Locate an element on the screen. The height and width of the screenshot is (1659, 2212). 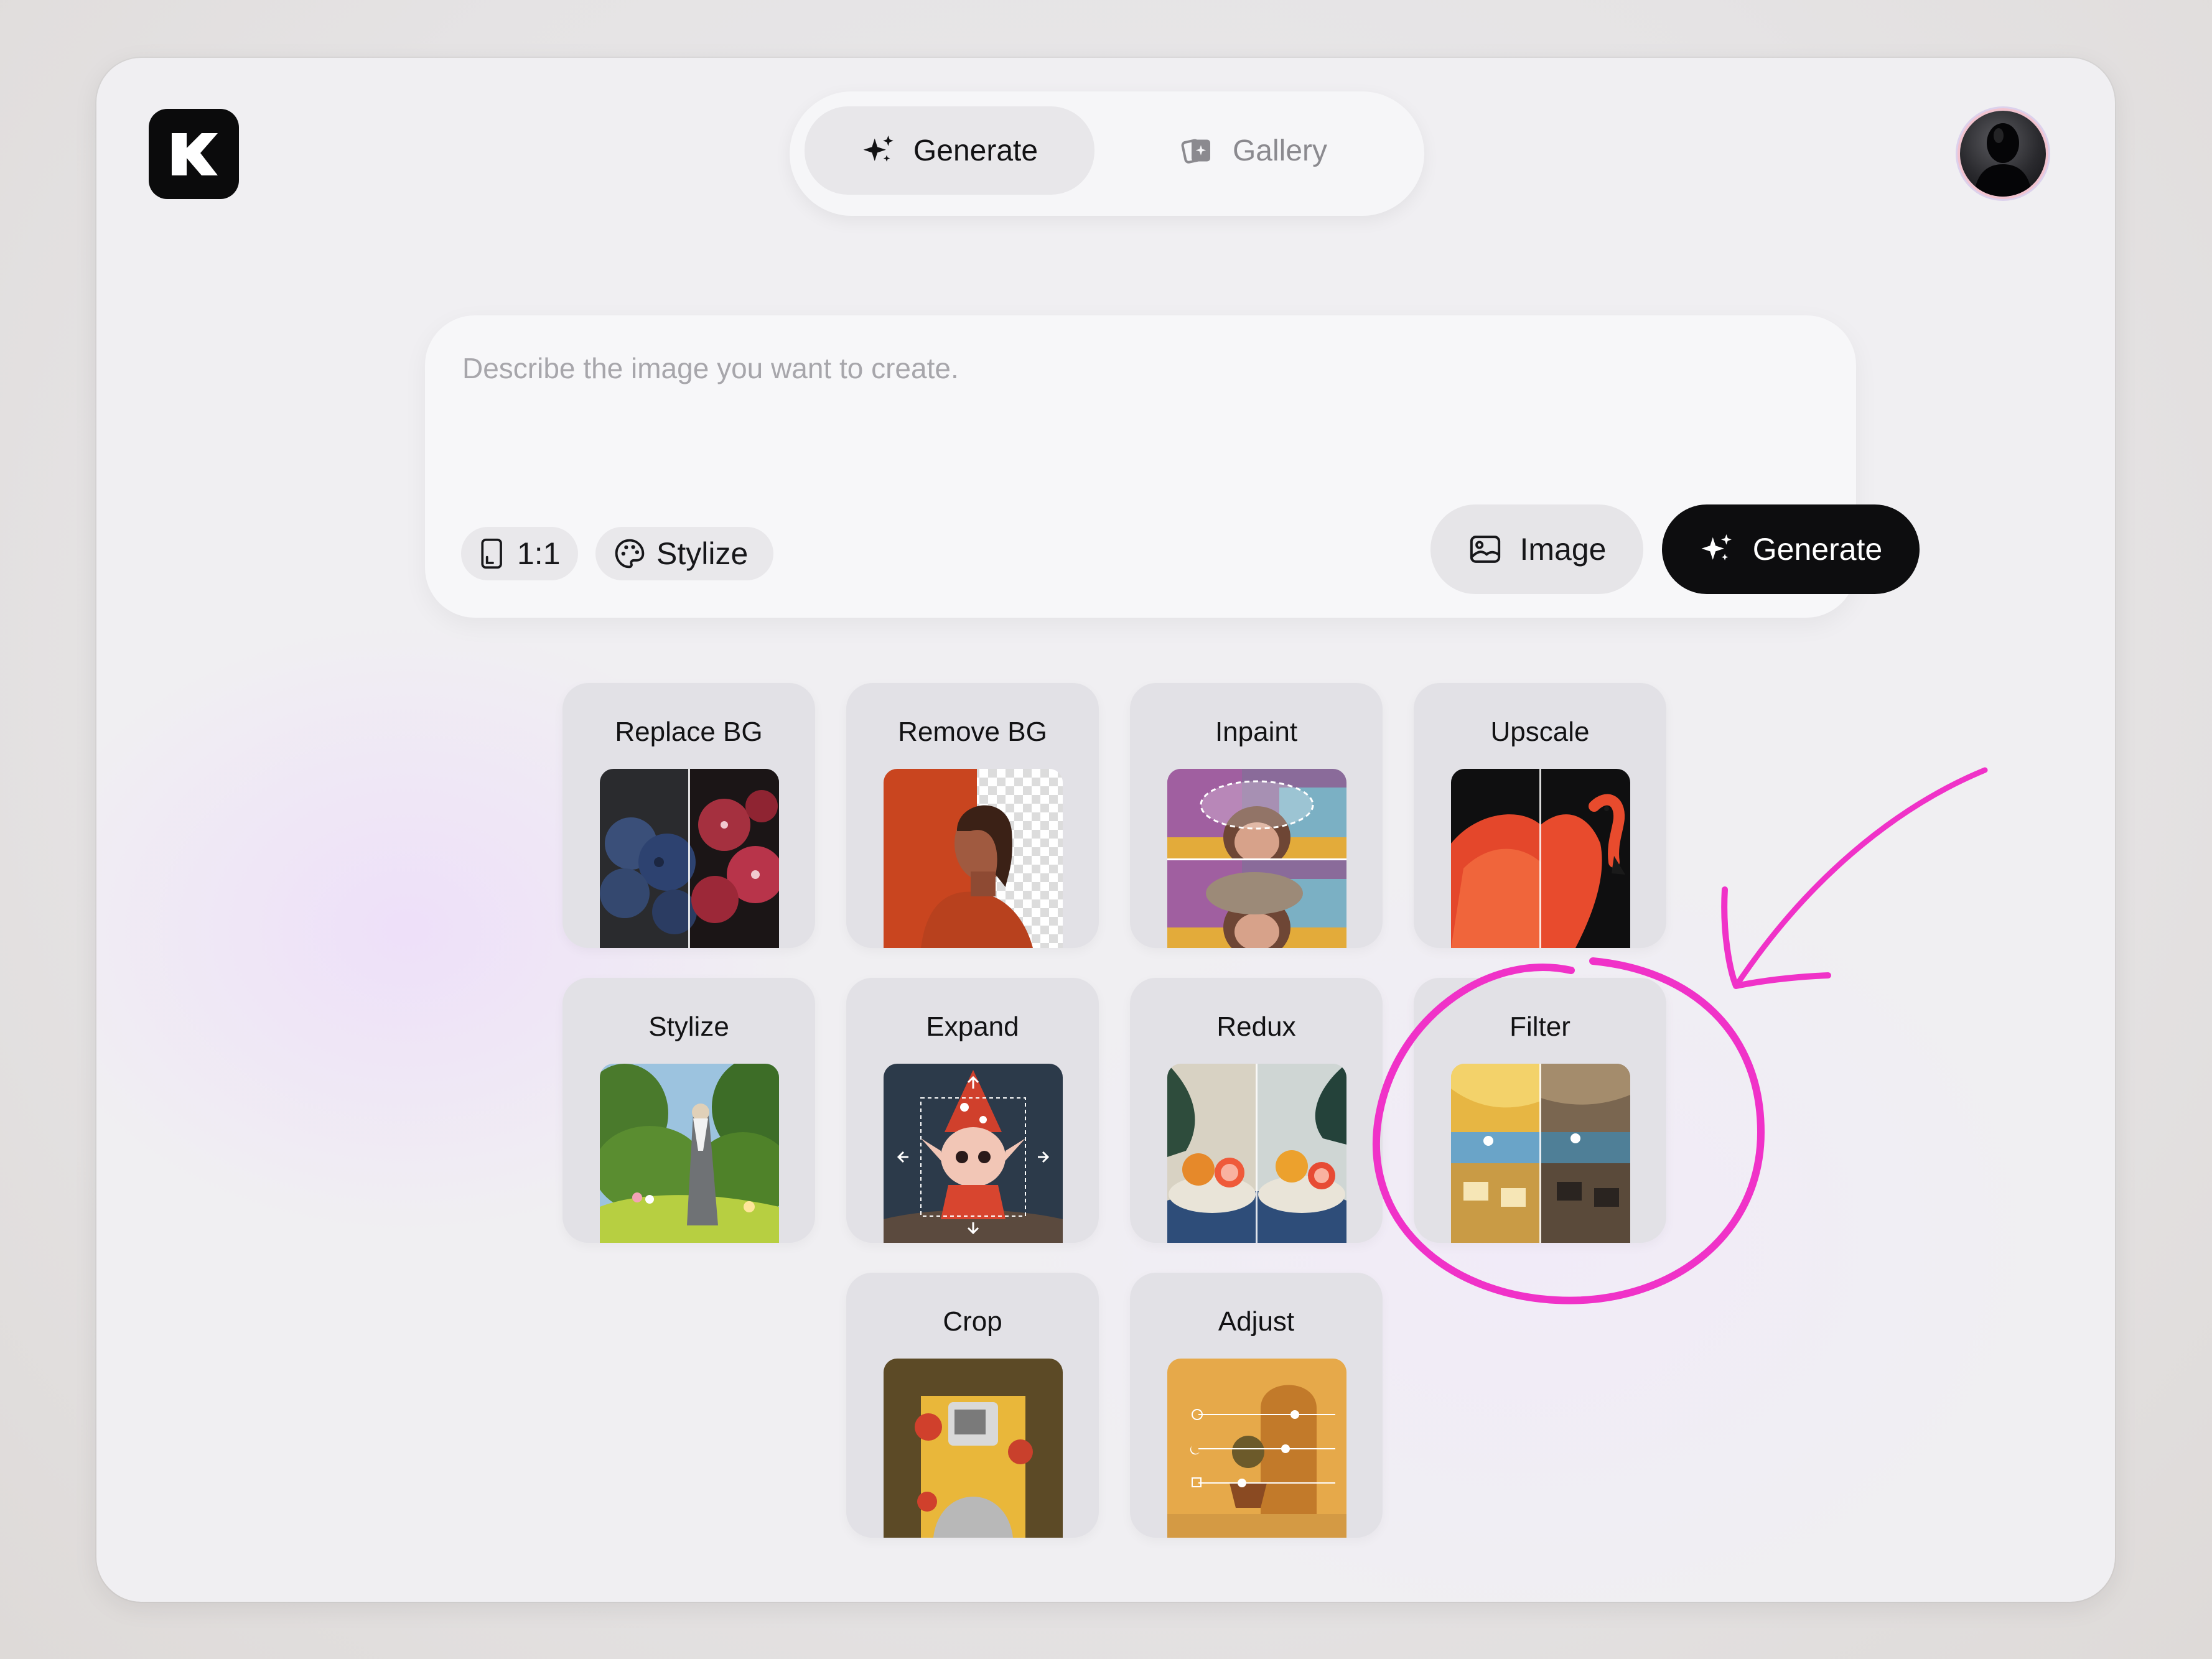
tool-adjust: Adjust is located at coordinates (1256, 1405).